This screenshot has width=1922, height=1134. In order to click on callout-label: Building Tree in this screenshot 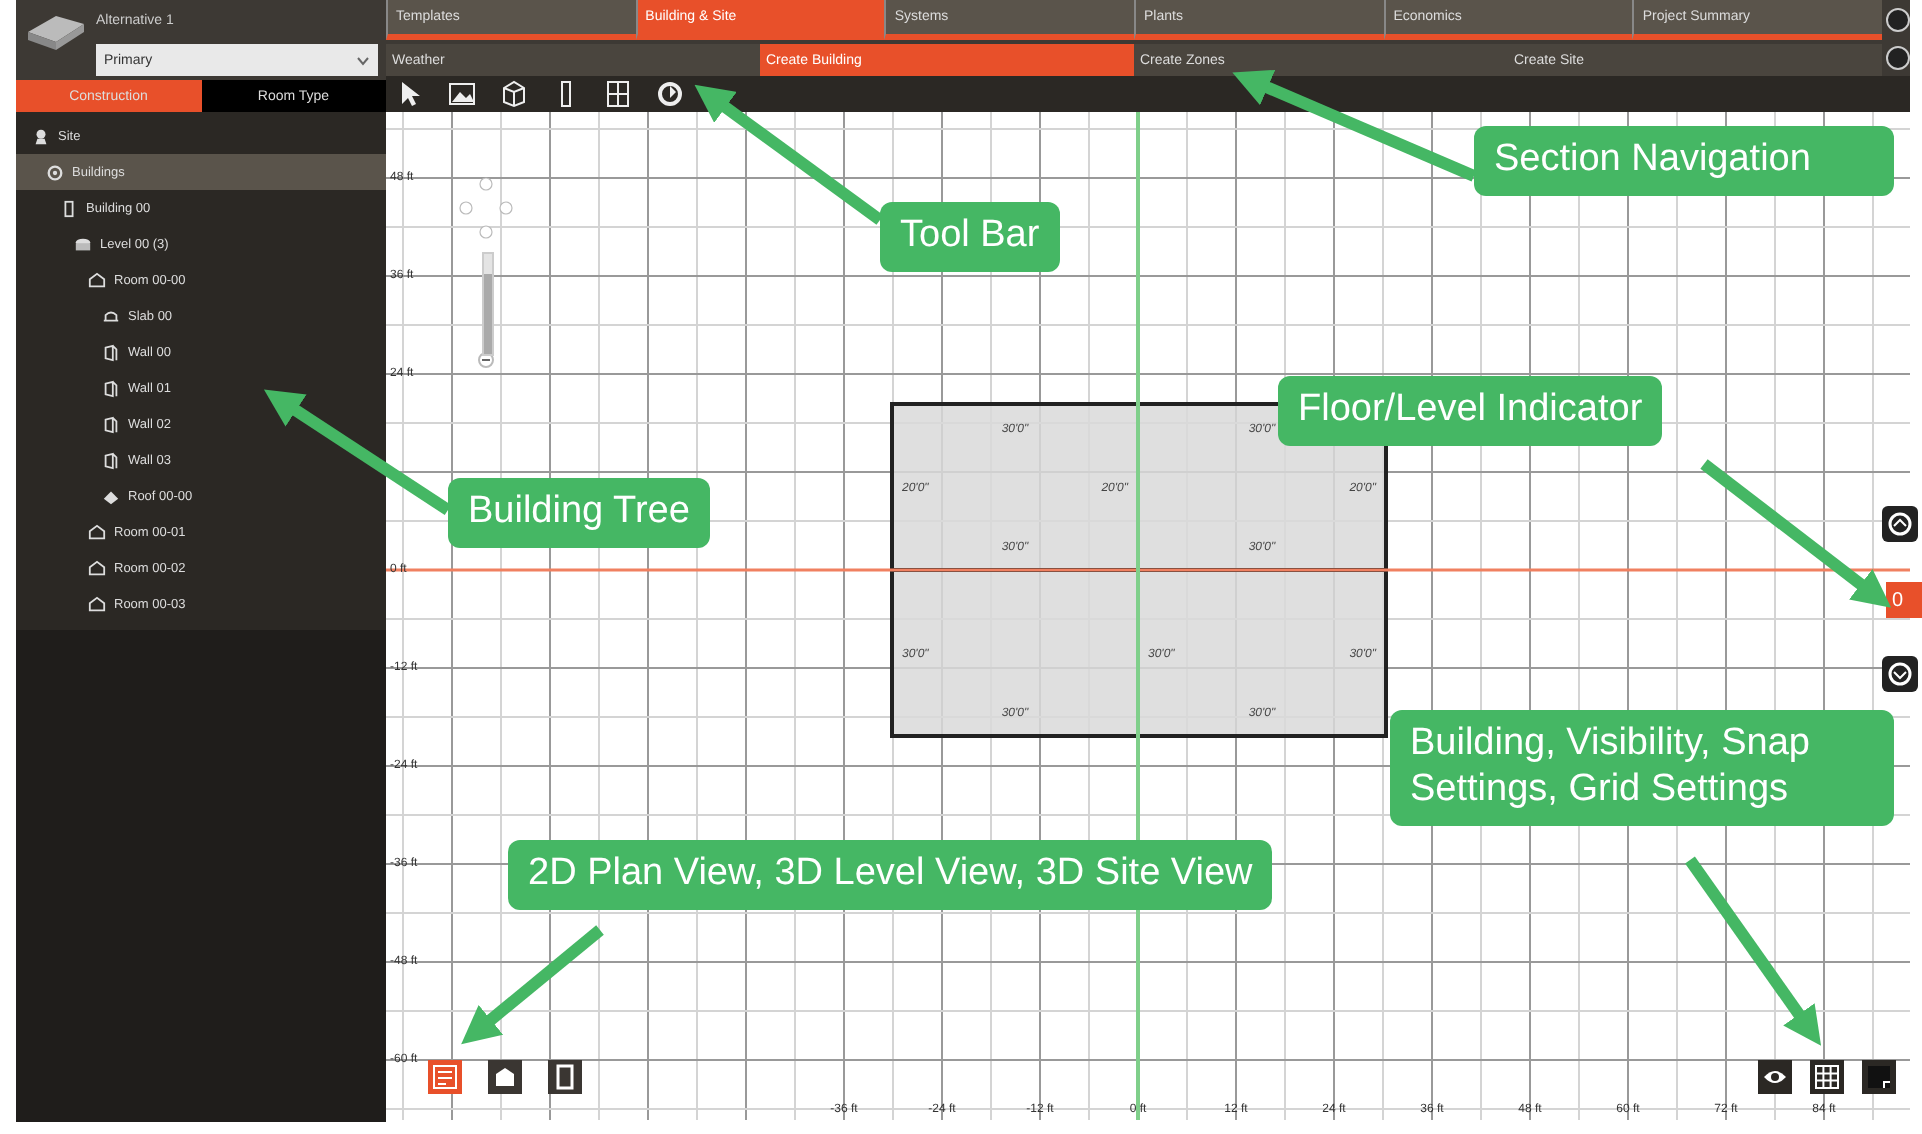, I will do `click(579, 513)`.